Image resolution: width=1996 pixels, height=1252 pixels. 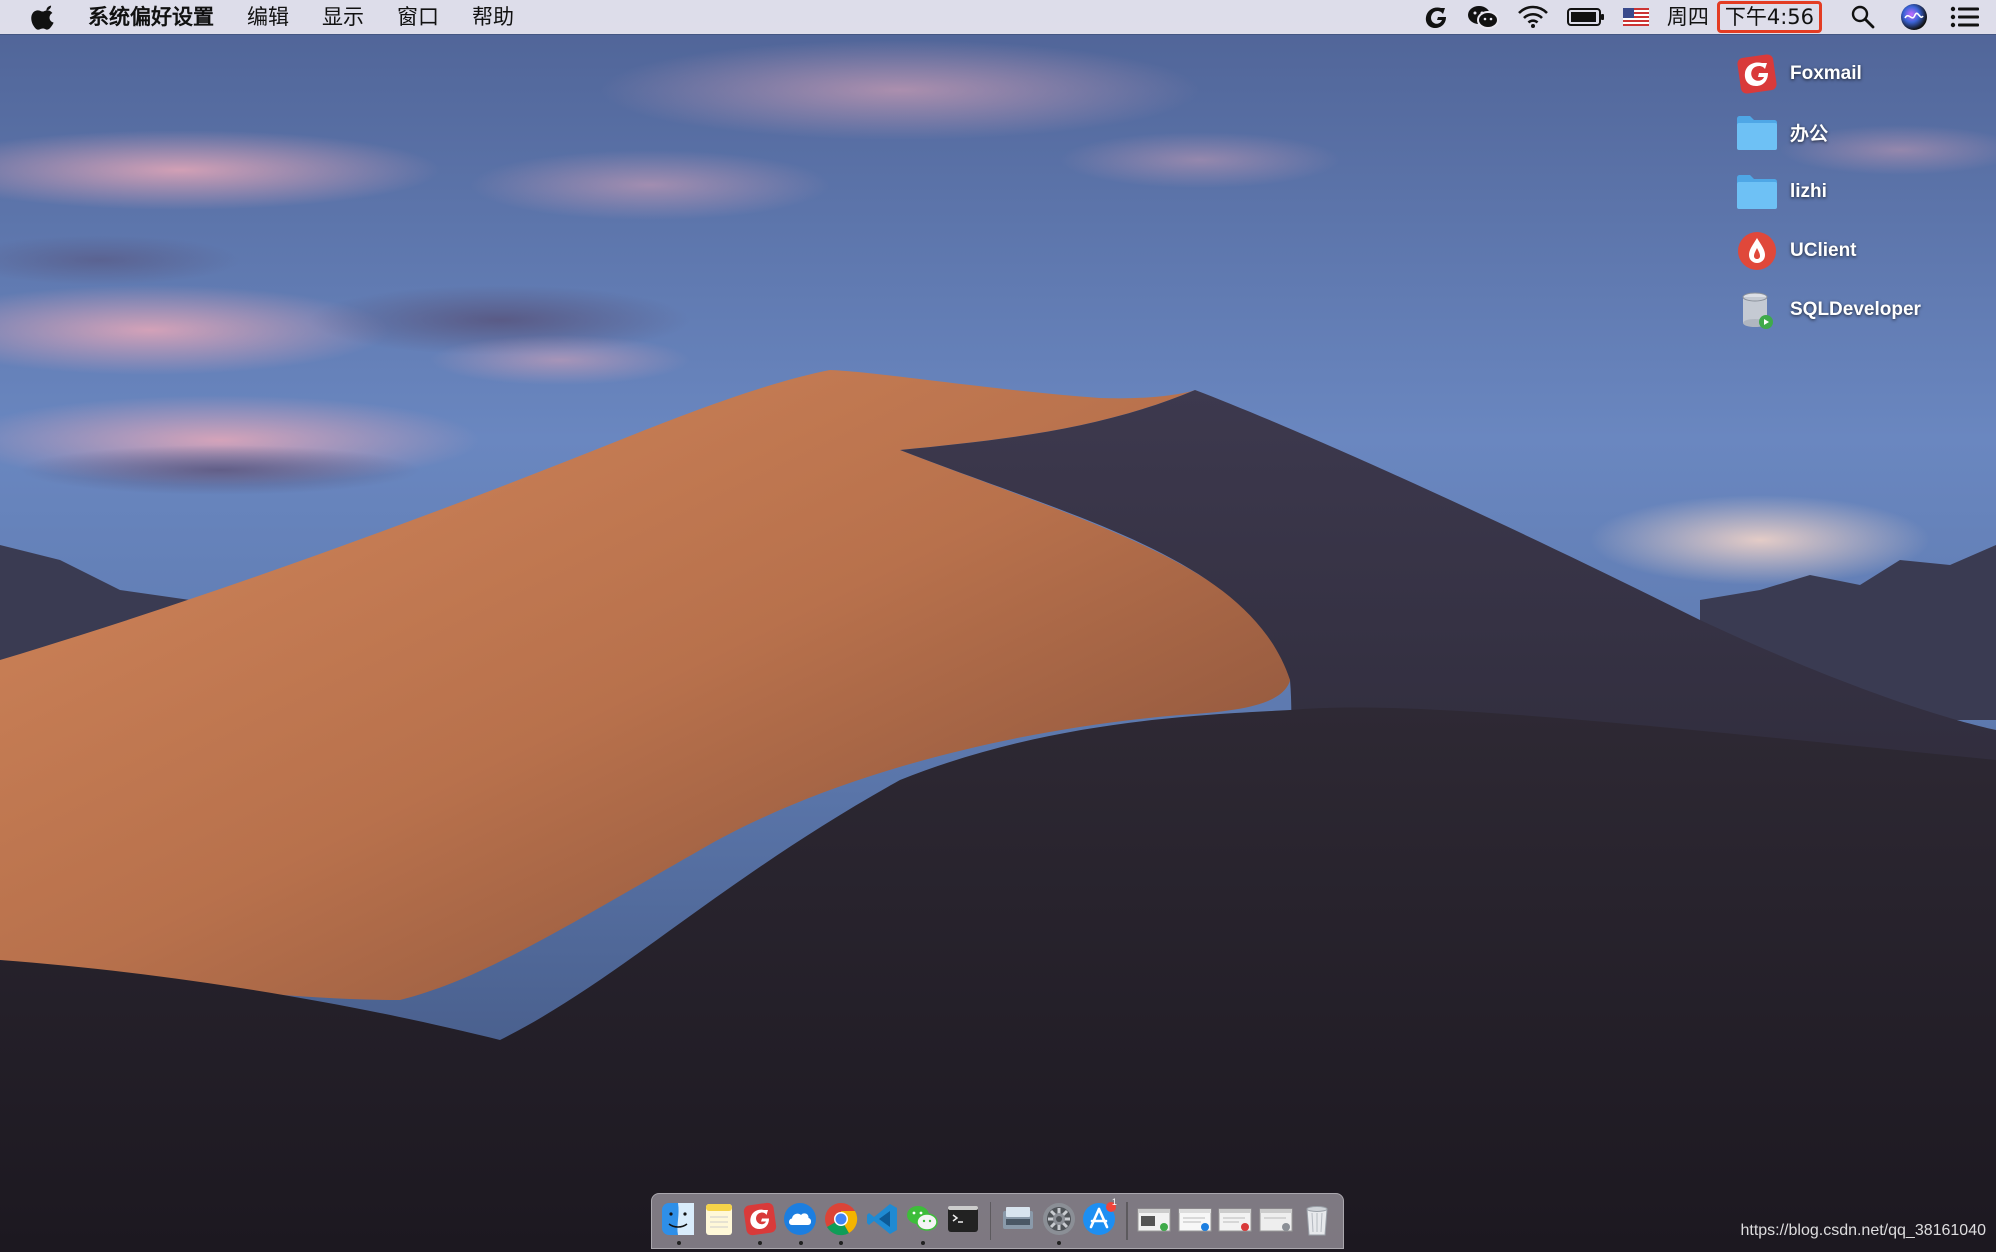 I want to click on chrome-icon, so click(x=841, y=1219).